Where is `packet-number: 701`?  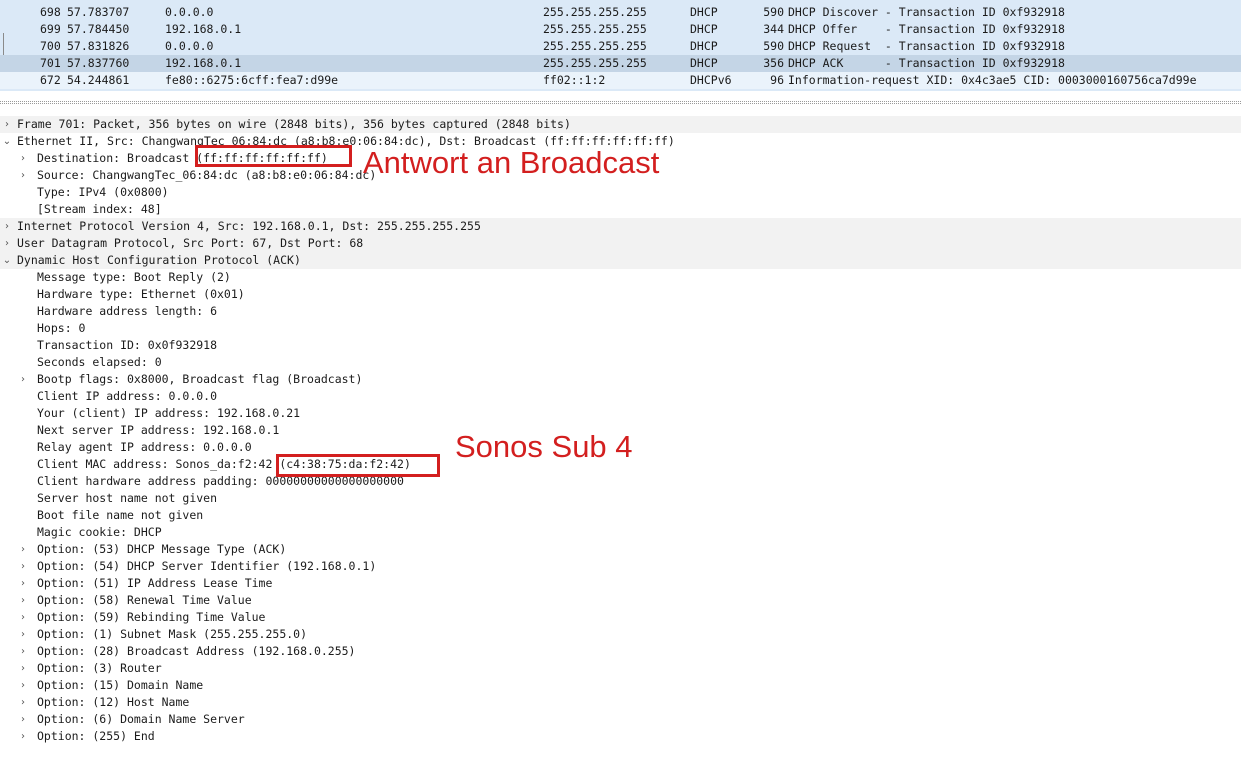 packet-number: 701 is located at coordinates (50, 63).